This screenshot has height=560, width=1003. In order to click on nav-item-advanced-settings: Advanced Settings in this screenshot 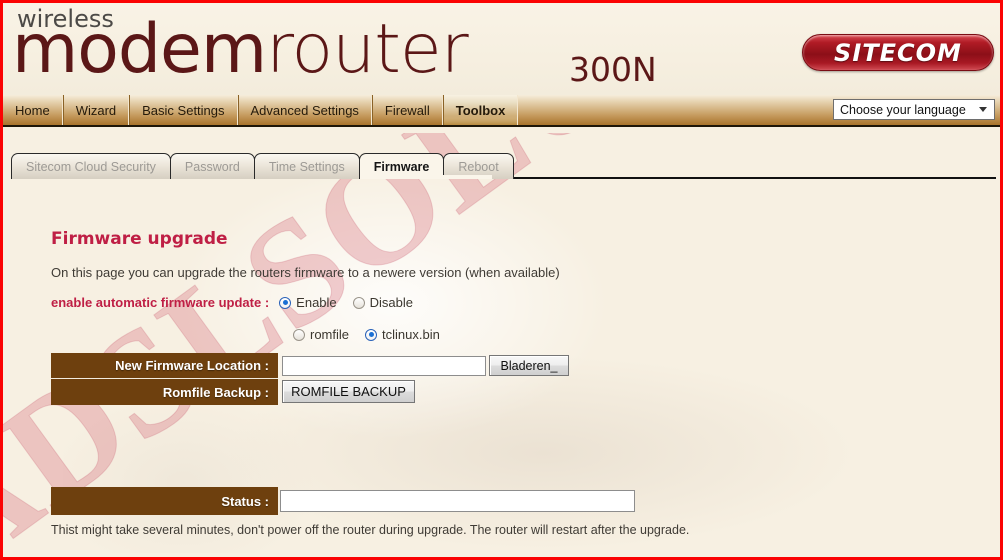, I will do `click(304, 110)`.